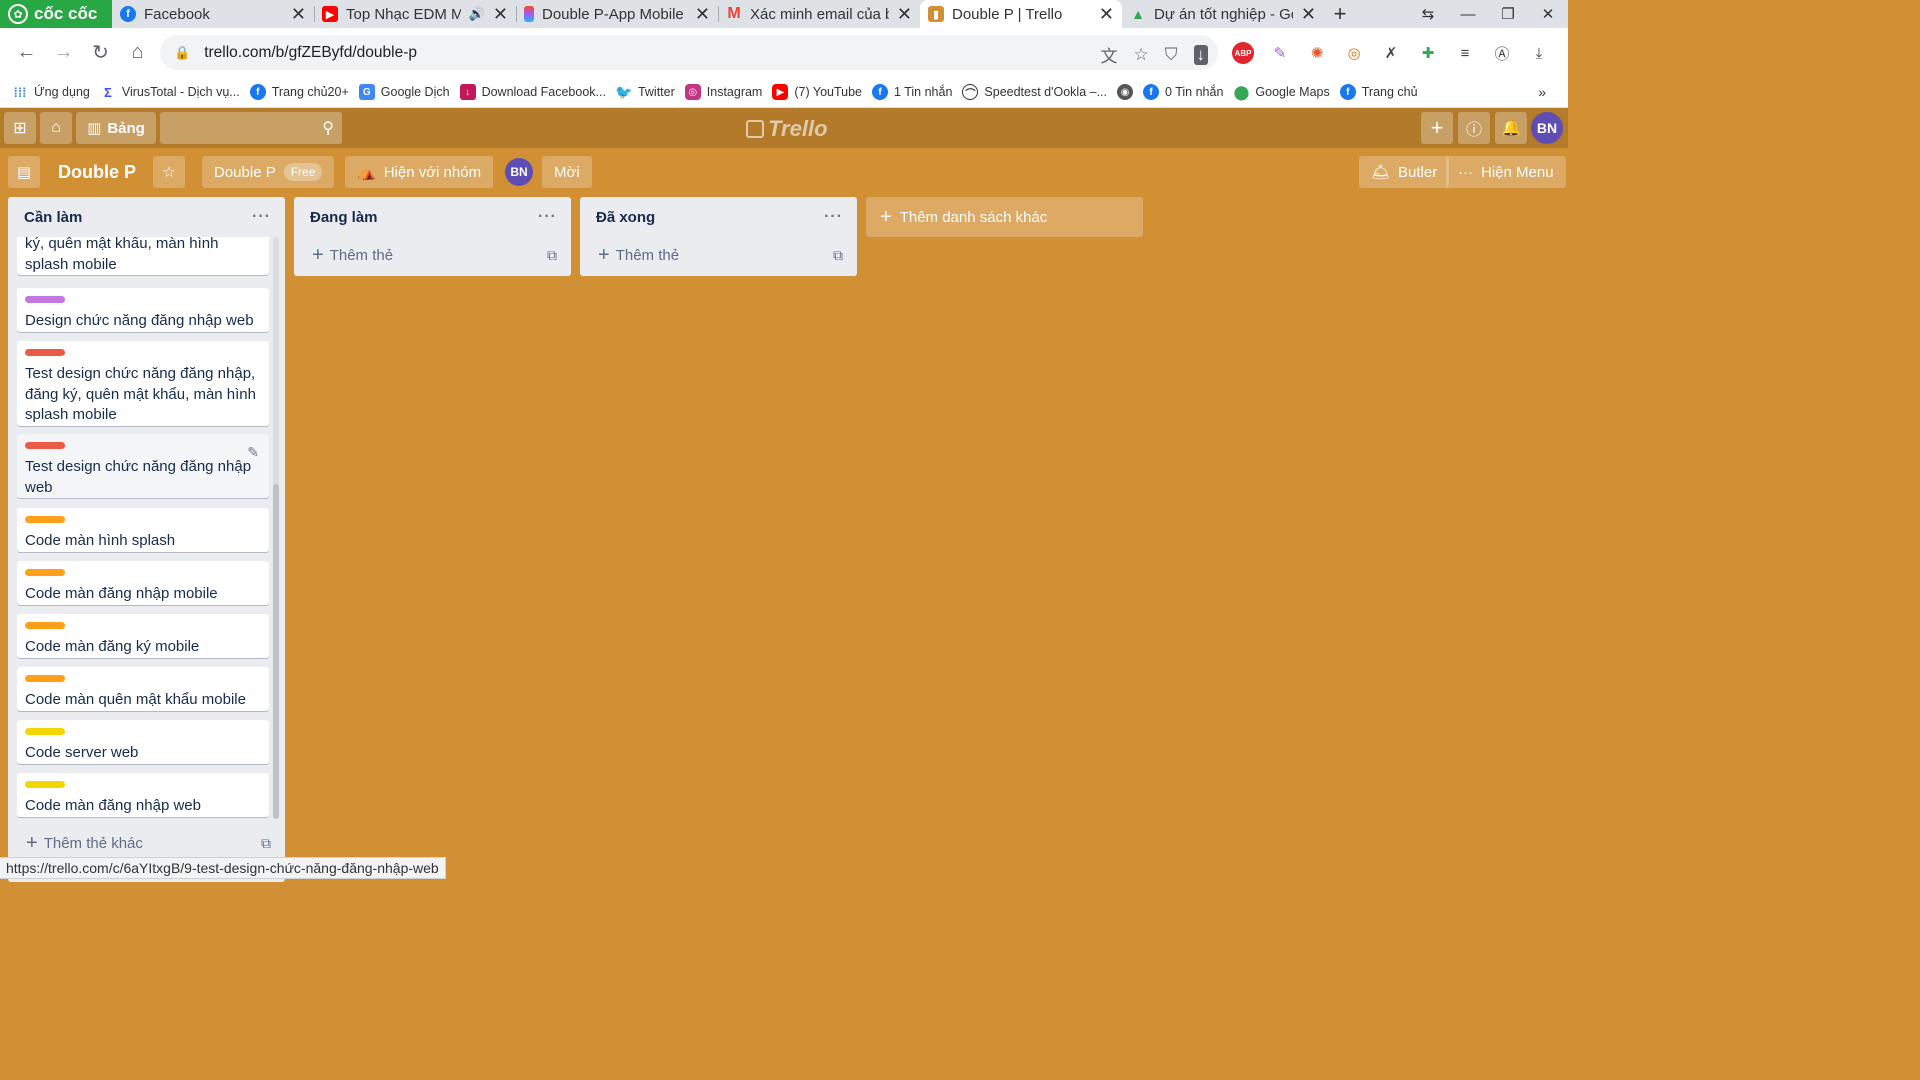 The height and width of the screenshot is (1080, 1920). I want to click on address-bar: 🔒 trello.com/b/gfZEByfd/double-p 文 ☆ ⛉ ↓, so click(689, 52).